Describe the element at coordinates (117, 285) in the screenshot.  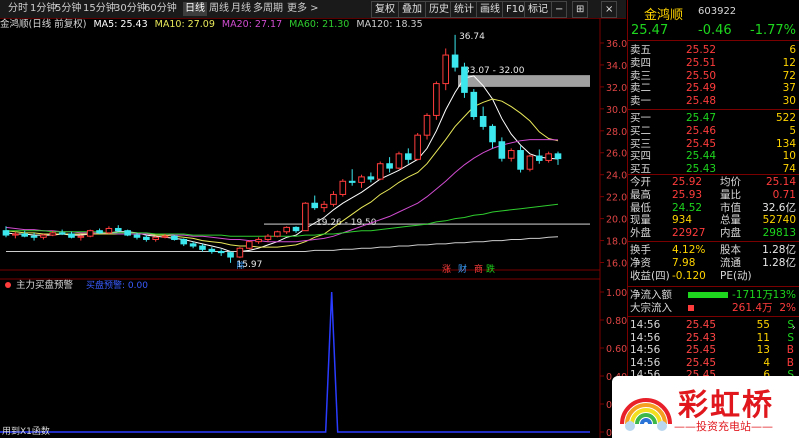
I see `indicator-param: 买盘预警: 0.00` at that location.